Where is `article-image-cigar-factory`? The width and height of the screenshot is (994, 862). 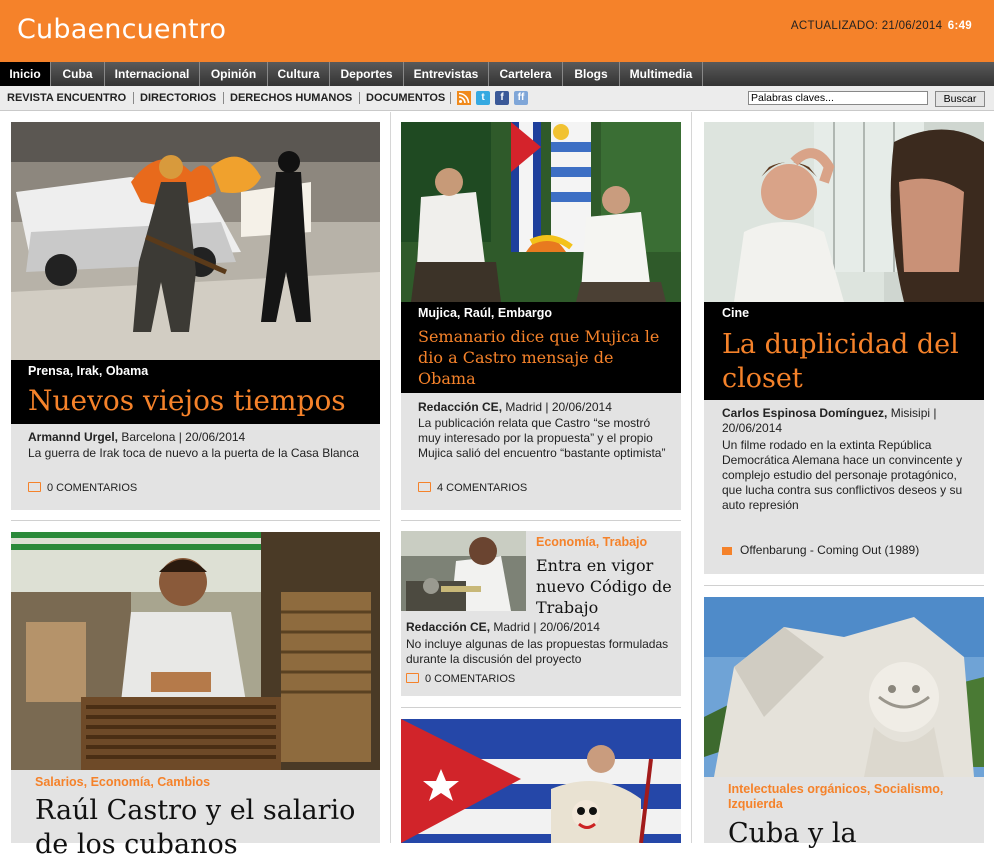
article-image-cigar-factory is located at coordinates (195, 651).